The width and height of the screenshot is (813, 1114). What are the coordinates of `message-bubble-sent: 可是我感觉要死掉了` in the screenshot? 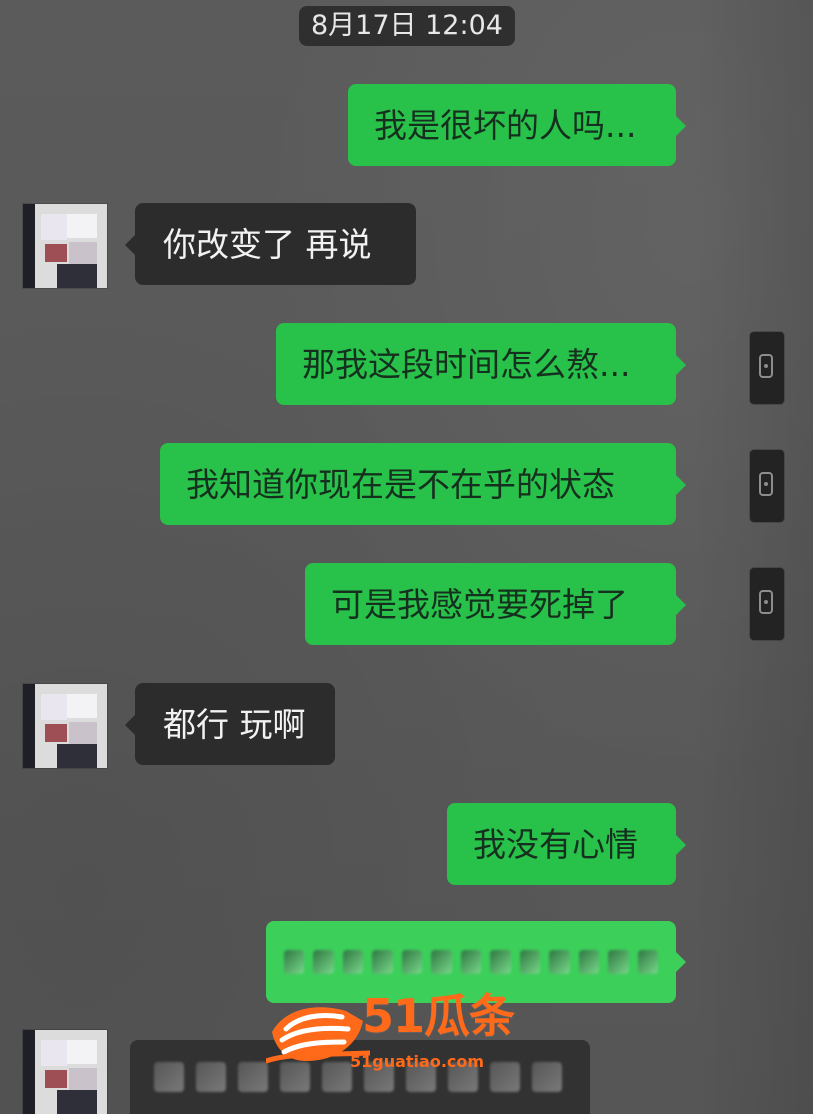 It's located at (495, 604).